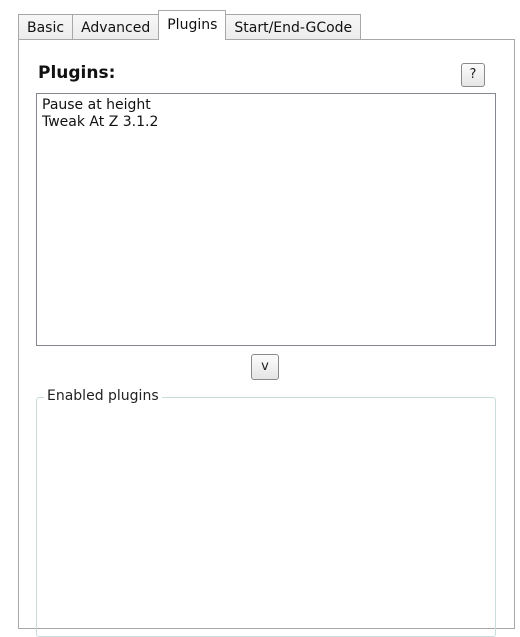 The image size is (520, 637). What do you see at coordinates (293, 27) in the screenshot?
I see `tab-start-end-gcode: Start/End-GCode` at bounding box center [293, 27].